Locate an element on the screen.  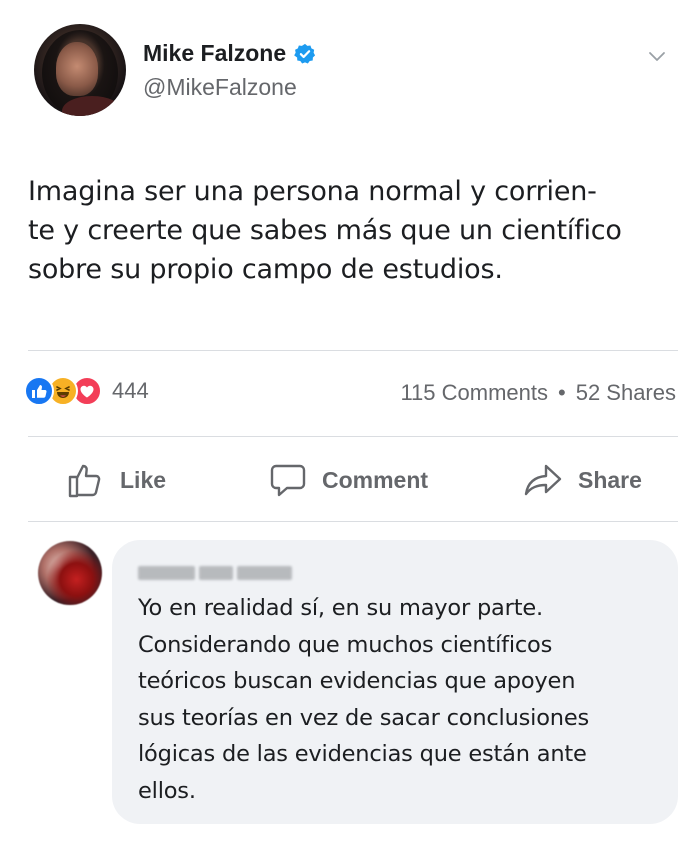
reactions-summary: 444 is located at coordinates (86, 391).